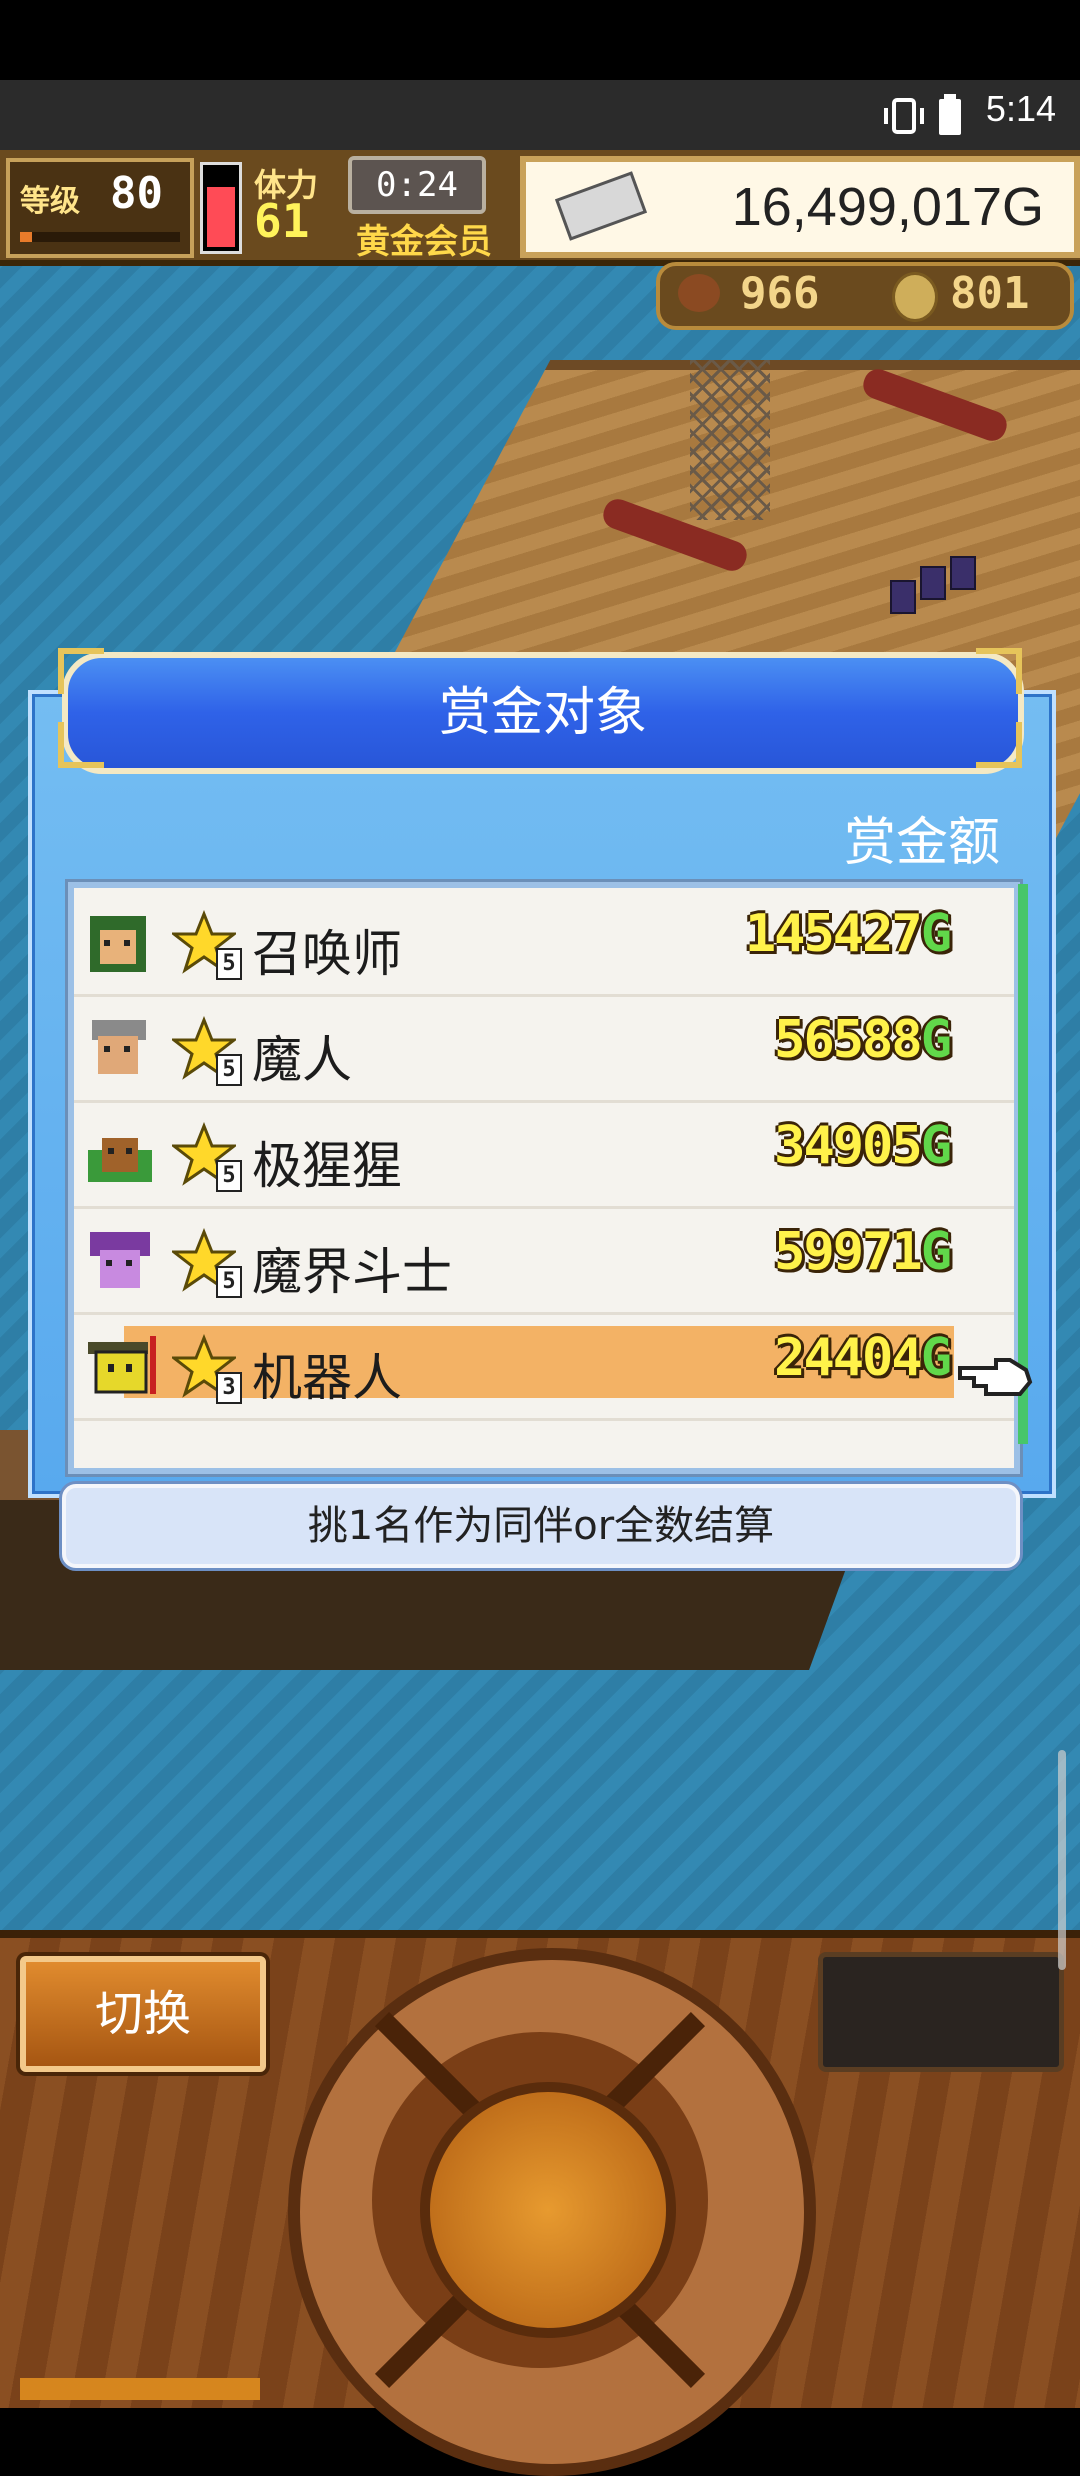 The height and width of the screenshot is (2476, 1080). I want to click on empty-slot-button, so click(941, 2012).